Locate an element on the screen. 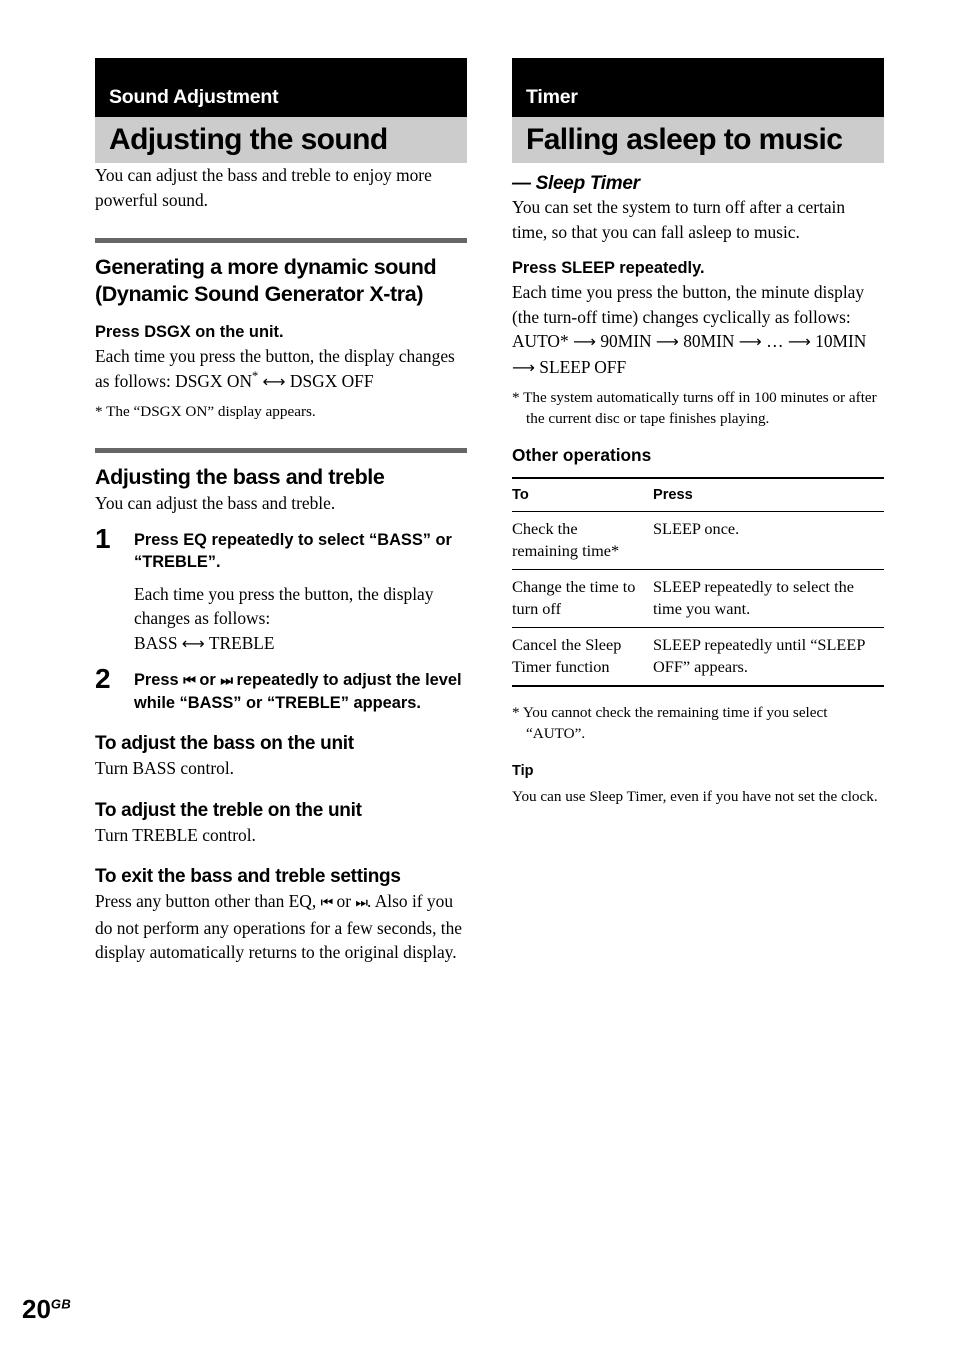  page-title-label: Falling asleep to music is located at coordinates (684, 139).